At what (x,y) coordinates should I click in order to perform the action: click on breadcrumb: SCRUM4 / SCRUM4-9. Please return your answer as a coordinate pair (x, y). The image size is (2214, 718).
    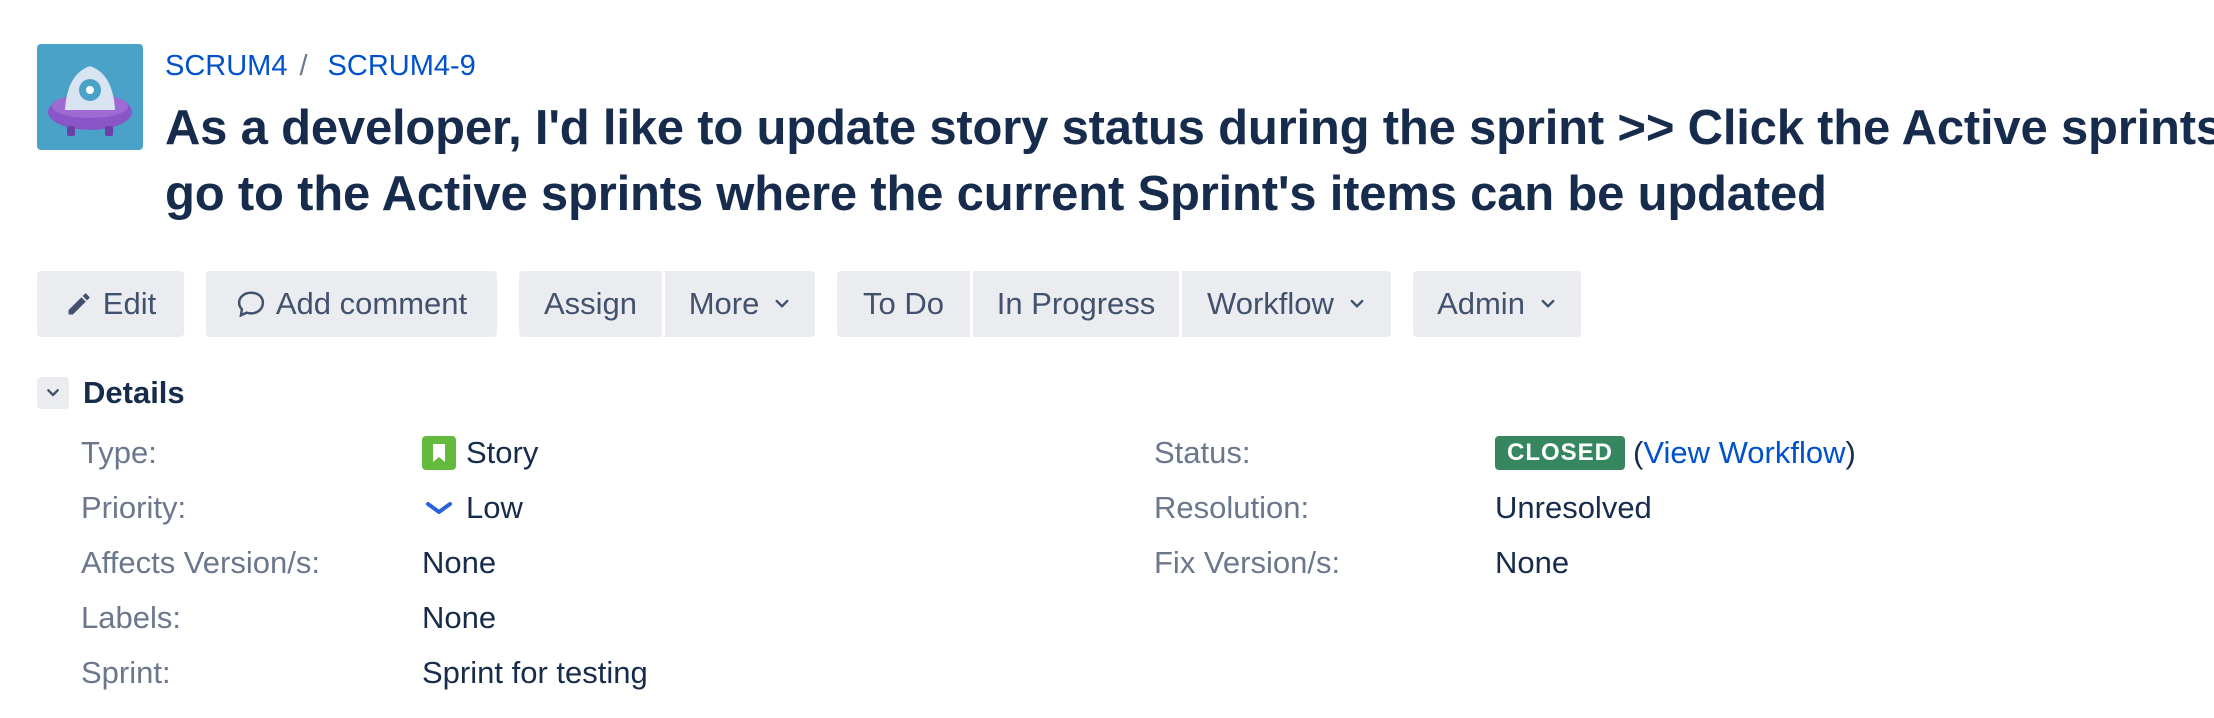
    Looking at the image, I should click on (320, 66).